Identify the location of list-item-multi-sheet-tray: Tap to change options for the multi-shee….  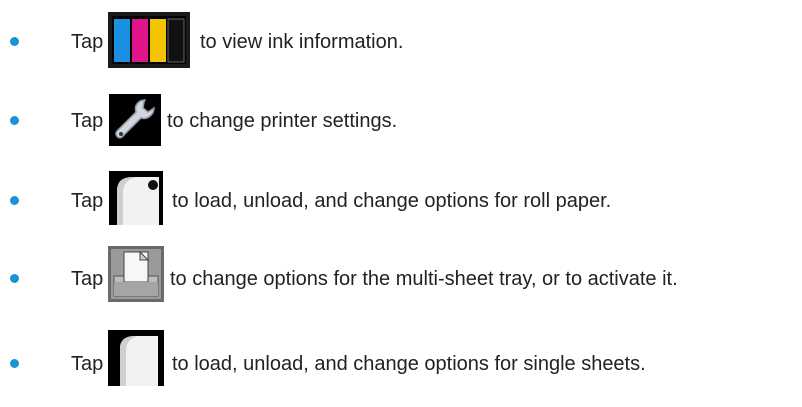
(401, 274).